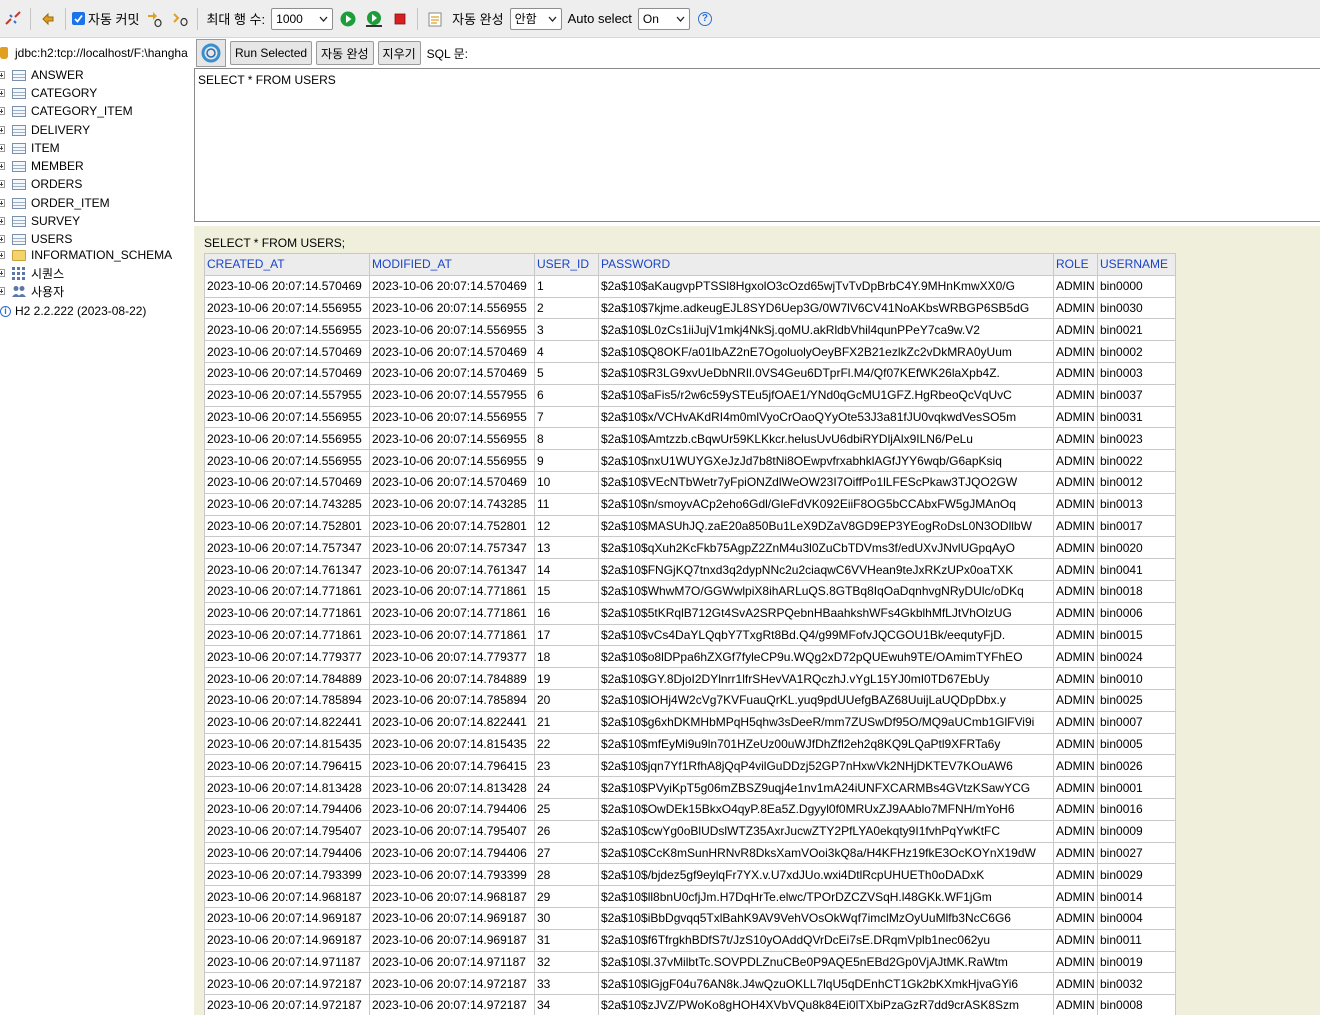 The height and width of the screenshot is (1015, 1320). I want to click on auto-select-select: On, so click(663, 18).